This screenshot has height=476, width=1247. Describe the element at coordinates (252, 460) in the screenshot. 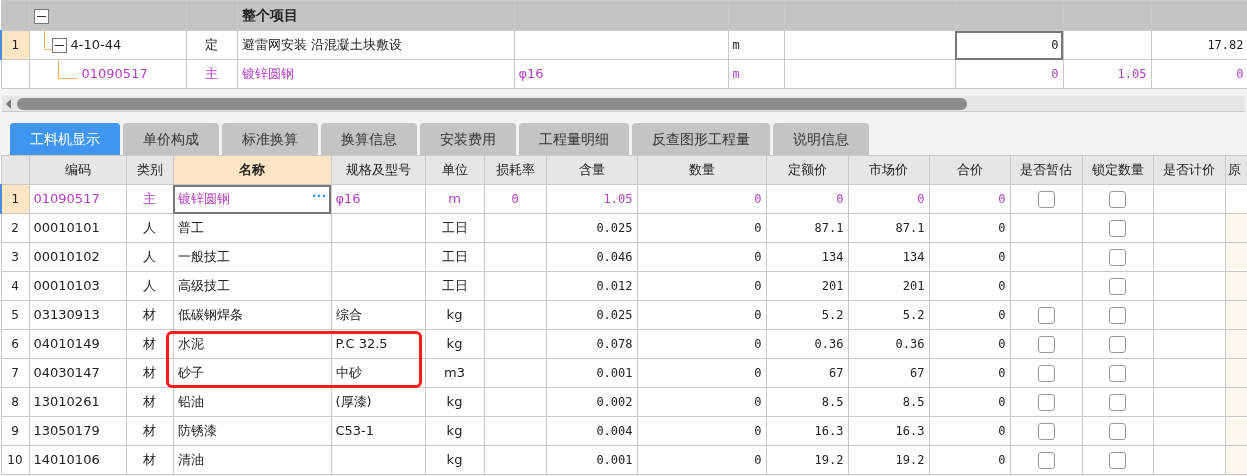

I see `table-cell: 清油` at that location.